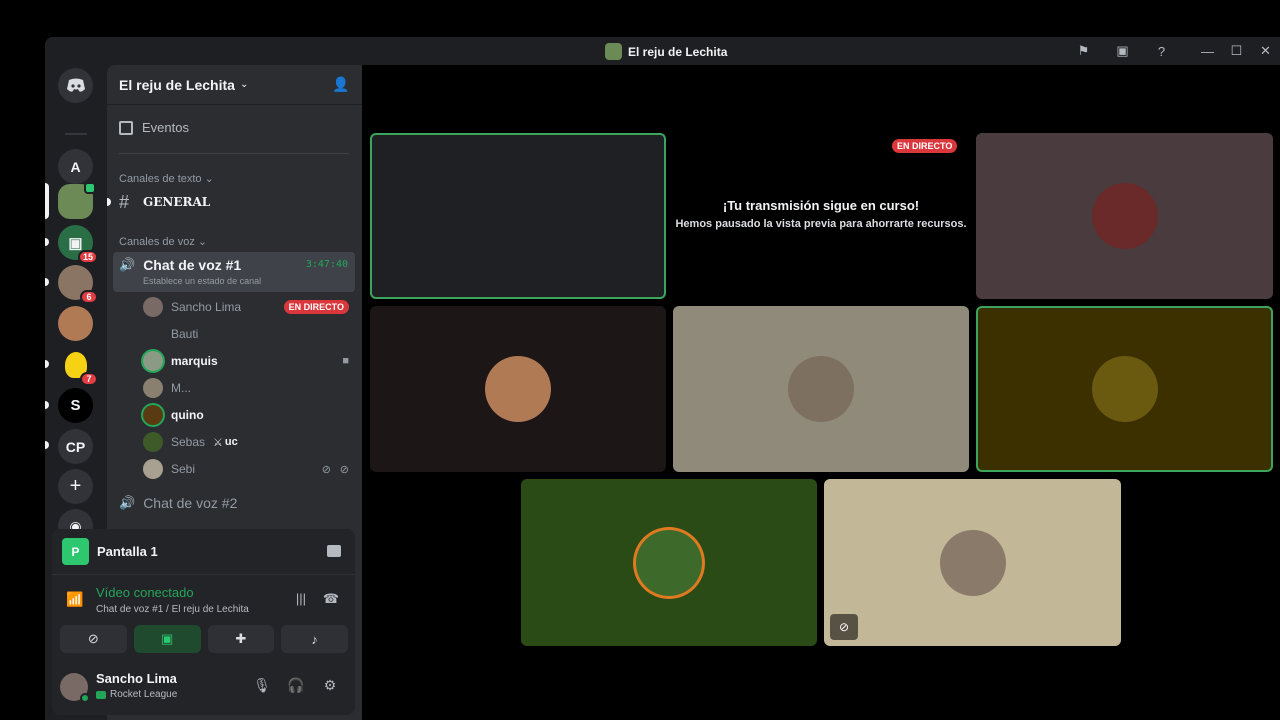 This screenshot has height=720, width=1280. Describe the element at coordinates (249, 442) in the screenshot. I see `voice-user: Sebas ⚔ uc` at that location.